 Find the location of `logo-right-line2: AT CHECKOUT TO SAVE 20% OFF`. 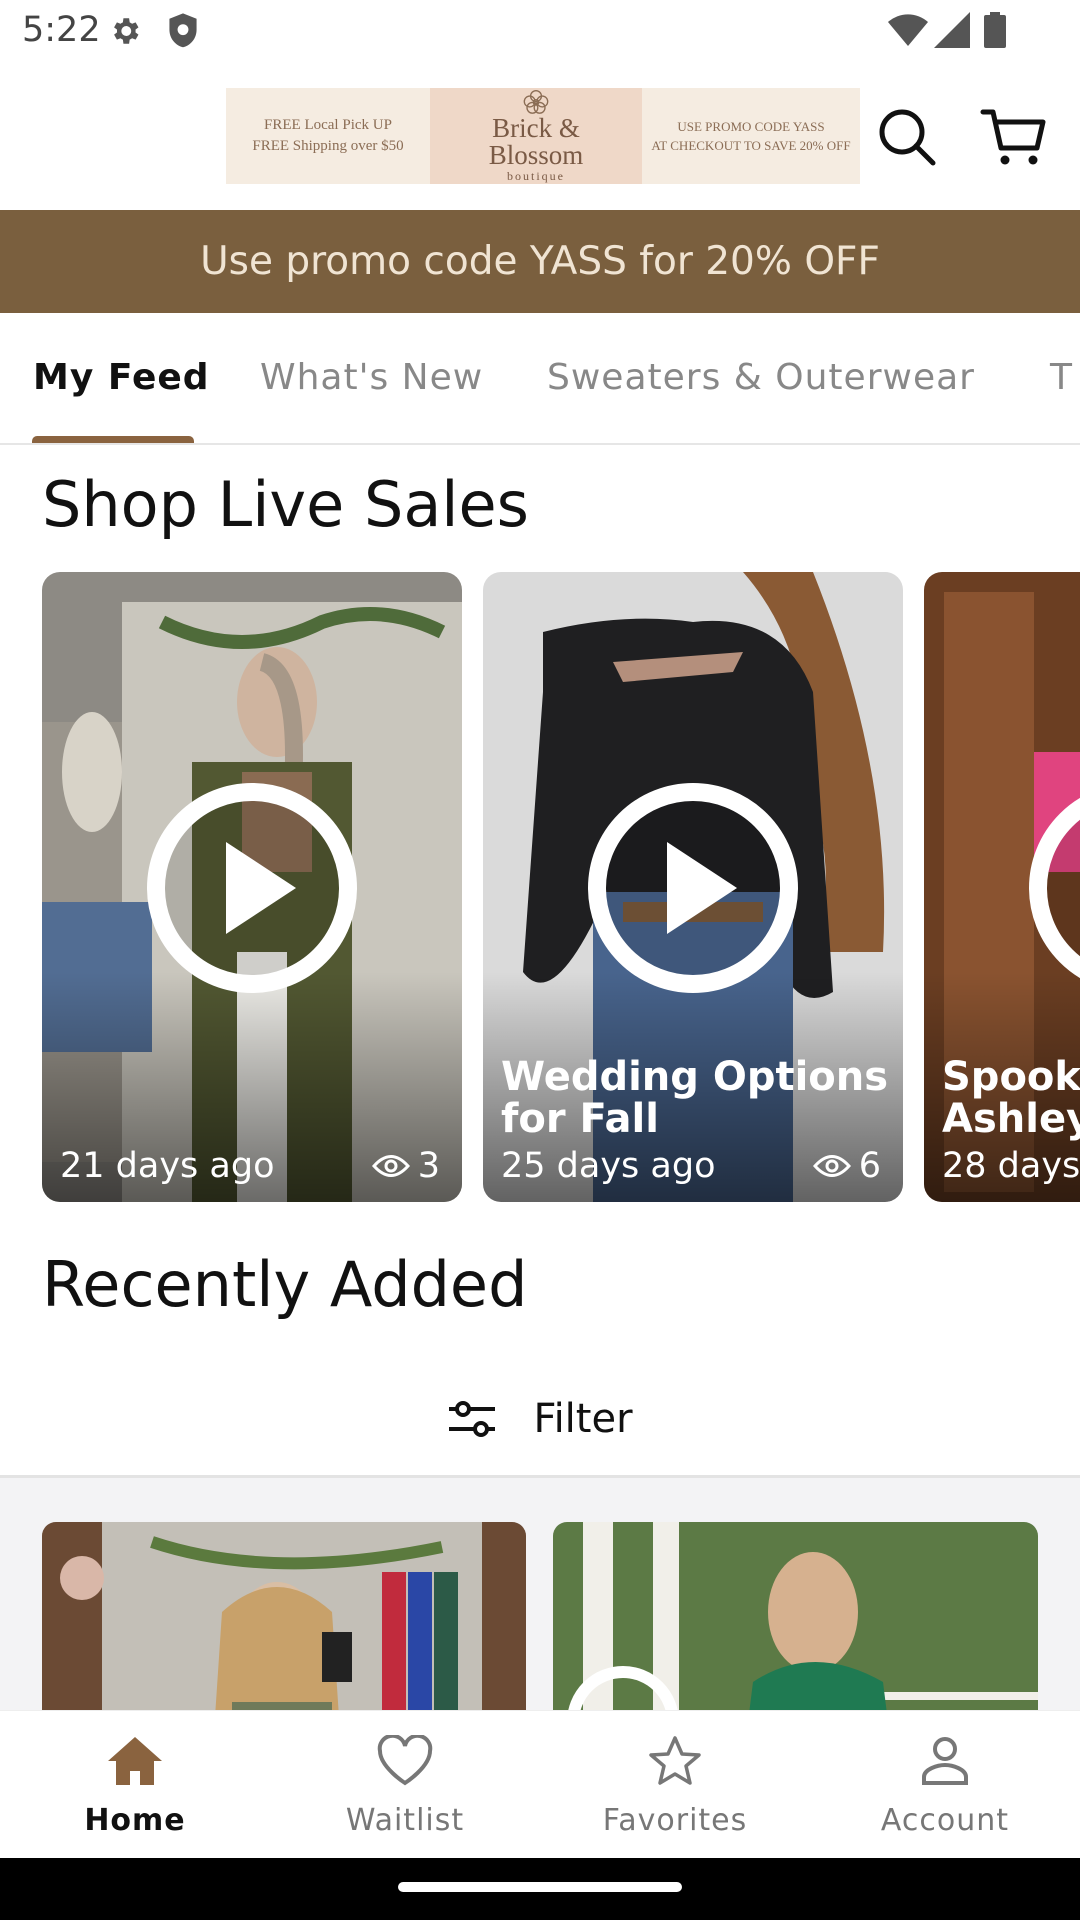

logo-right-line2: AT CHECKOUT TO SAVE 20% OFF is located at coordinates (751, 145).